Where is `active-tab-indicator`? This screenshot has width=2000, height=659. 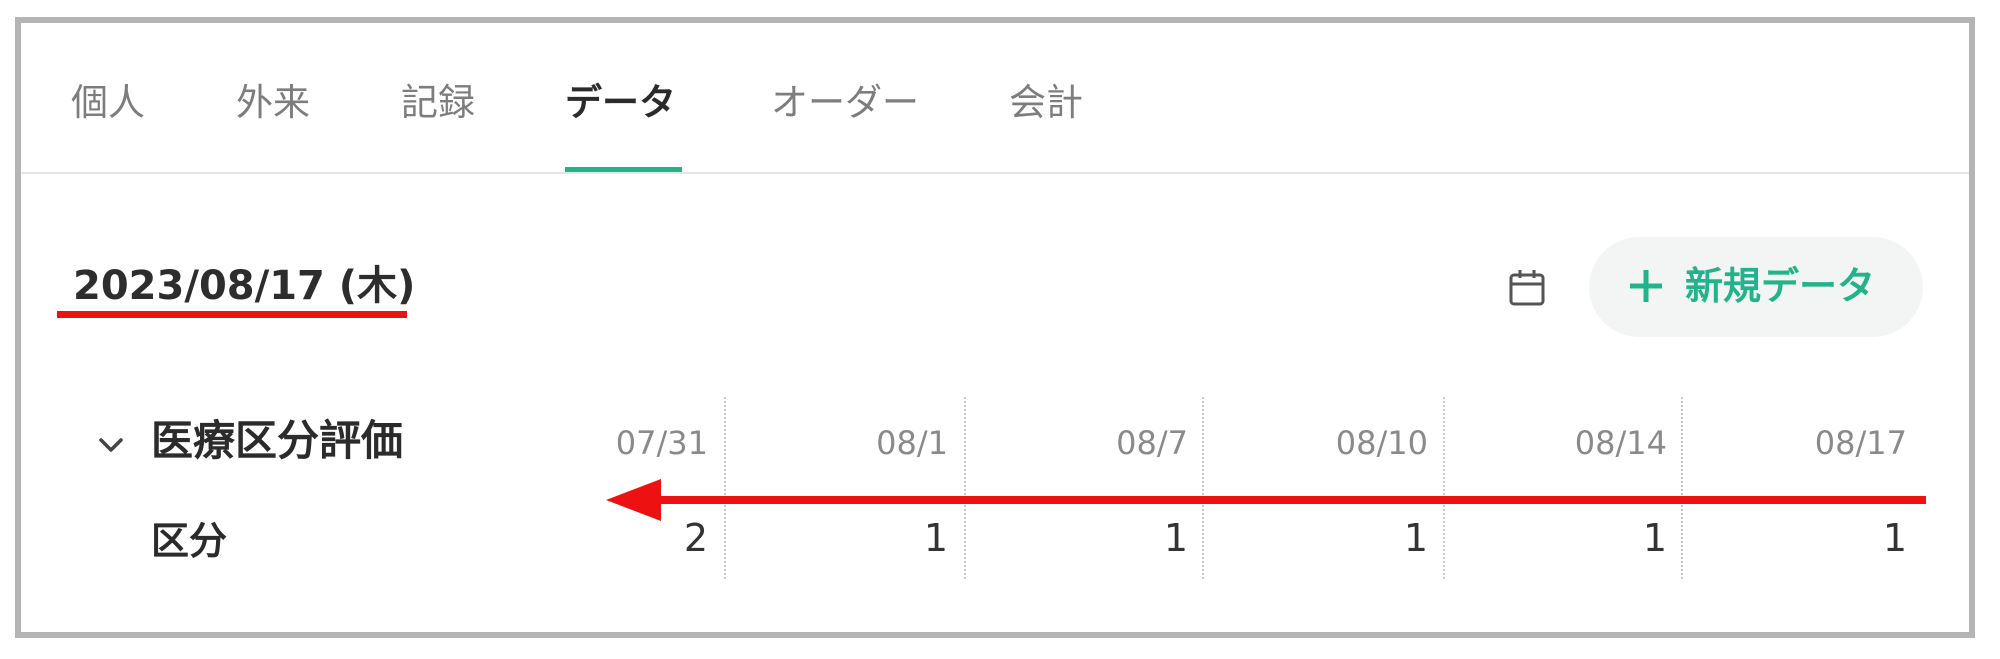
active-tab-indicator is located at coordinates (623, 169).